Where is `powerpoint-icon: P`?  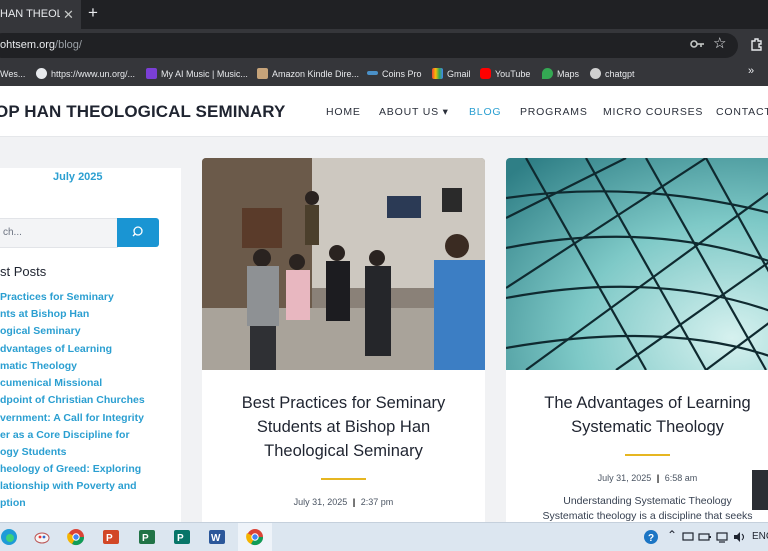 powerpoint-icon: P is located at coordinates (111, 537).